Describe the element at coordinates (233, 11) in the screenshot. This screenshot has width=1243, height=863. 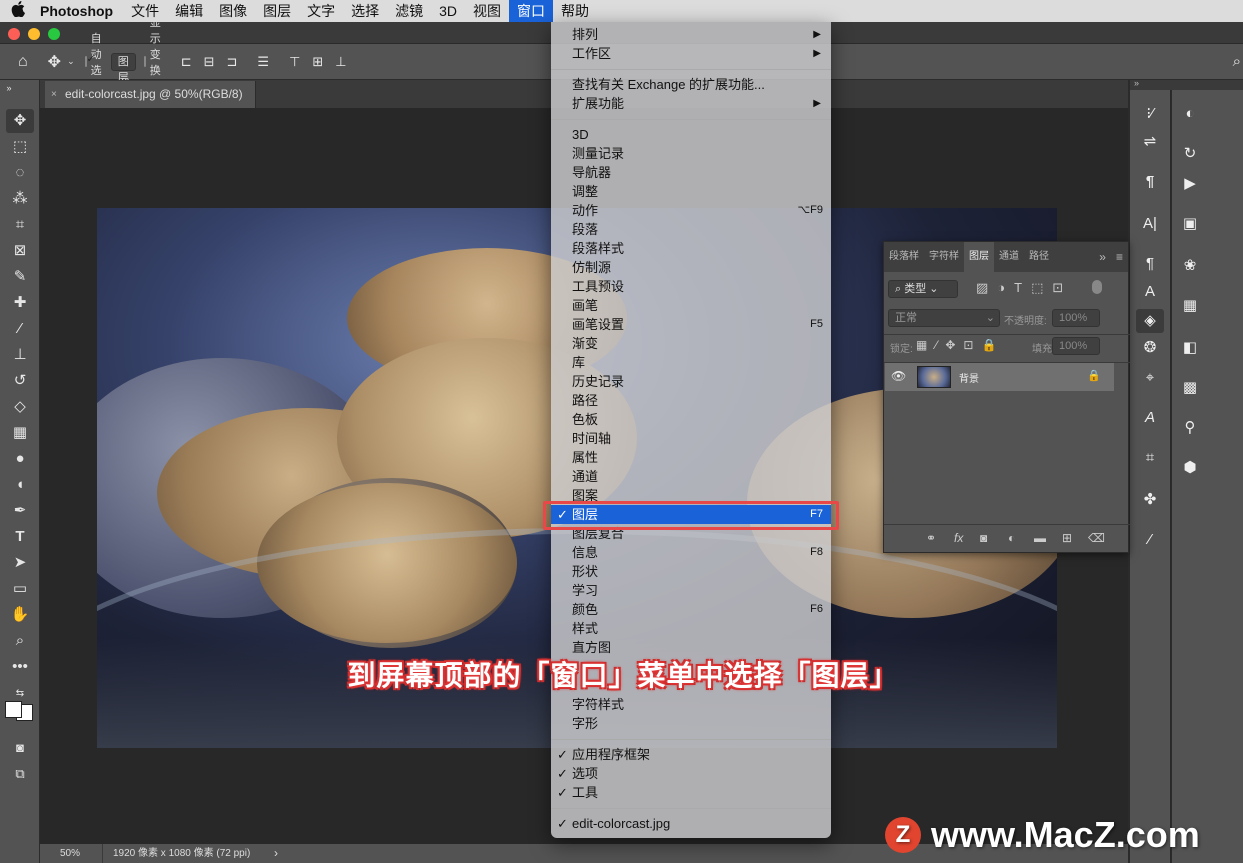
I see `menu-image: 图像` at that location.